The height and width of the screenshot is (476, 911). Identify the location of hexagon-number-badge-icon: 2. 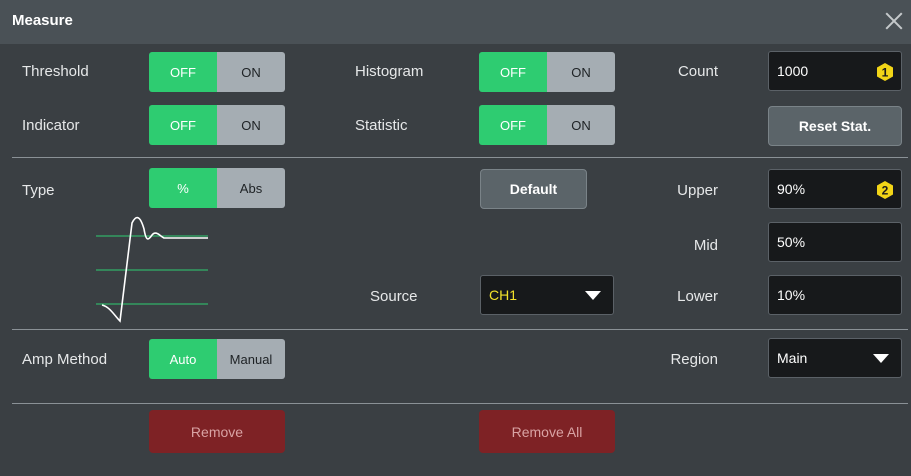
(885, 190).